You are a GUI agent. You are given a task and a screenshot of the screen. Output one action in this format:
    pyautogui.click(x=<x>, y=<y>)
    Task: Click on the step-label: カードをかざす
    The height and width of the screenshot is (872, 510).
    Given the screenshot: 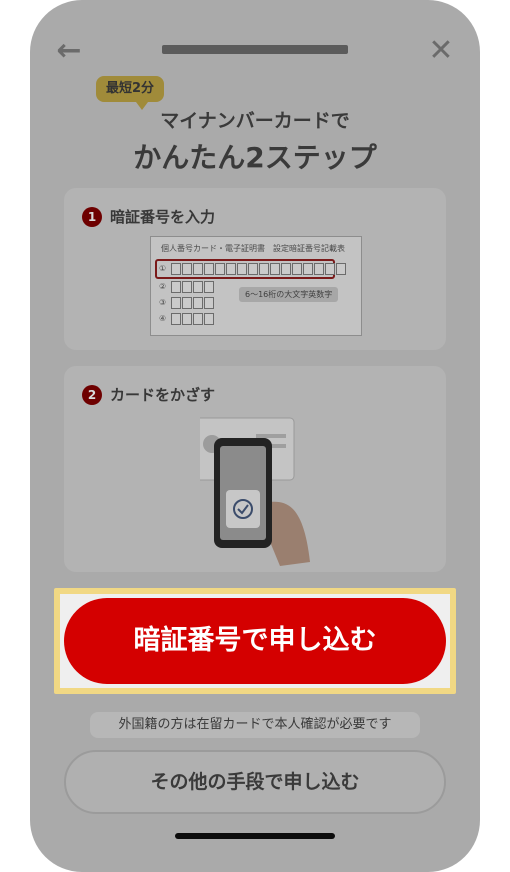 What is the action you would take?
    pyautogui.click(x=163, y=395)
    